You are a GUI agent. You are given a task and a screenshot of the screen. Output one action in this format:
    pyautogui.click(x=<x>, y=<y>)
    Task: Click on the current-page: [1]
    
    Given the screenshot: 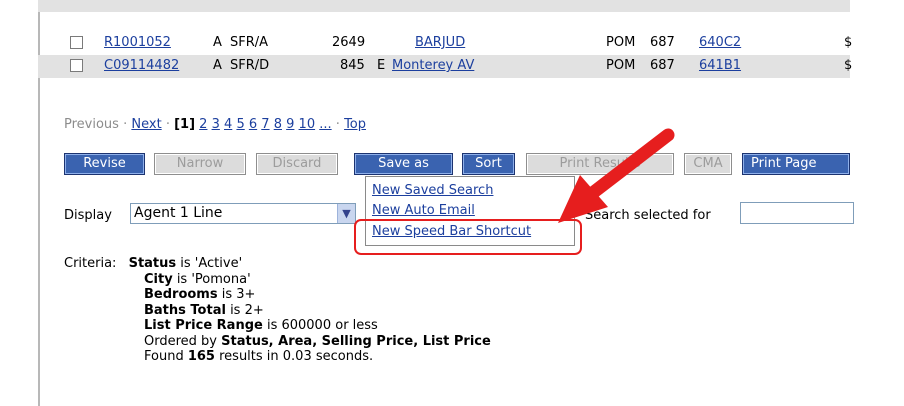 What is the action you would take?
    pyautogui.click(x=185, y=124)
    